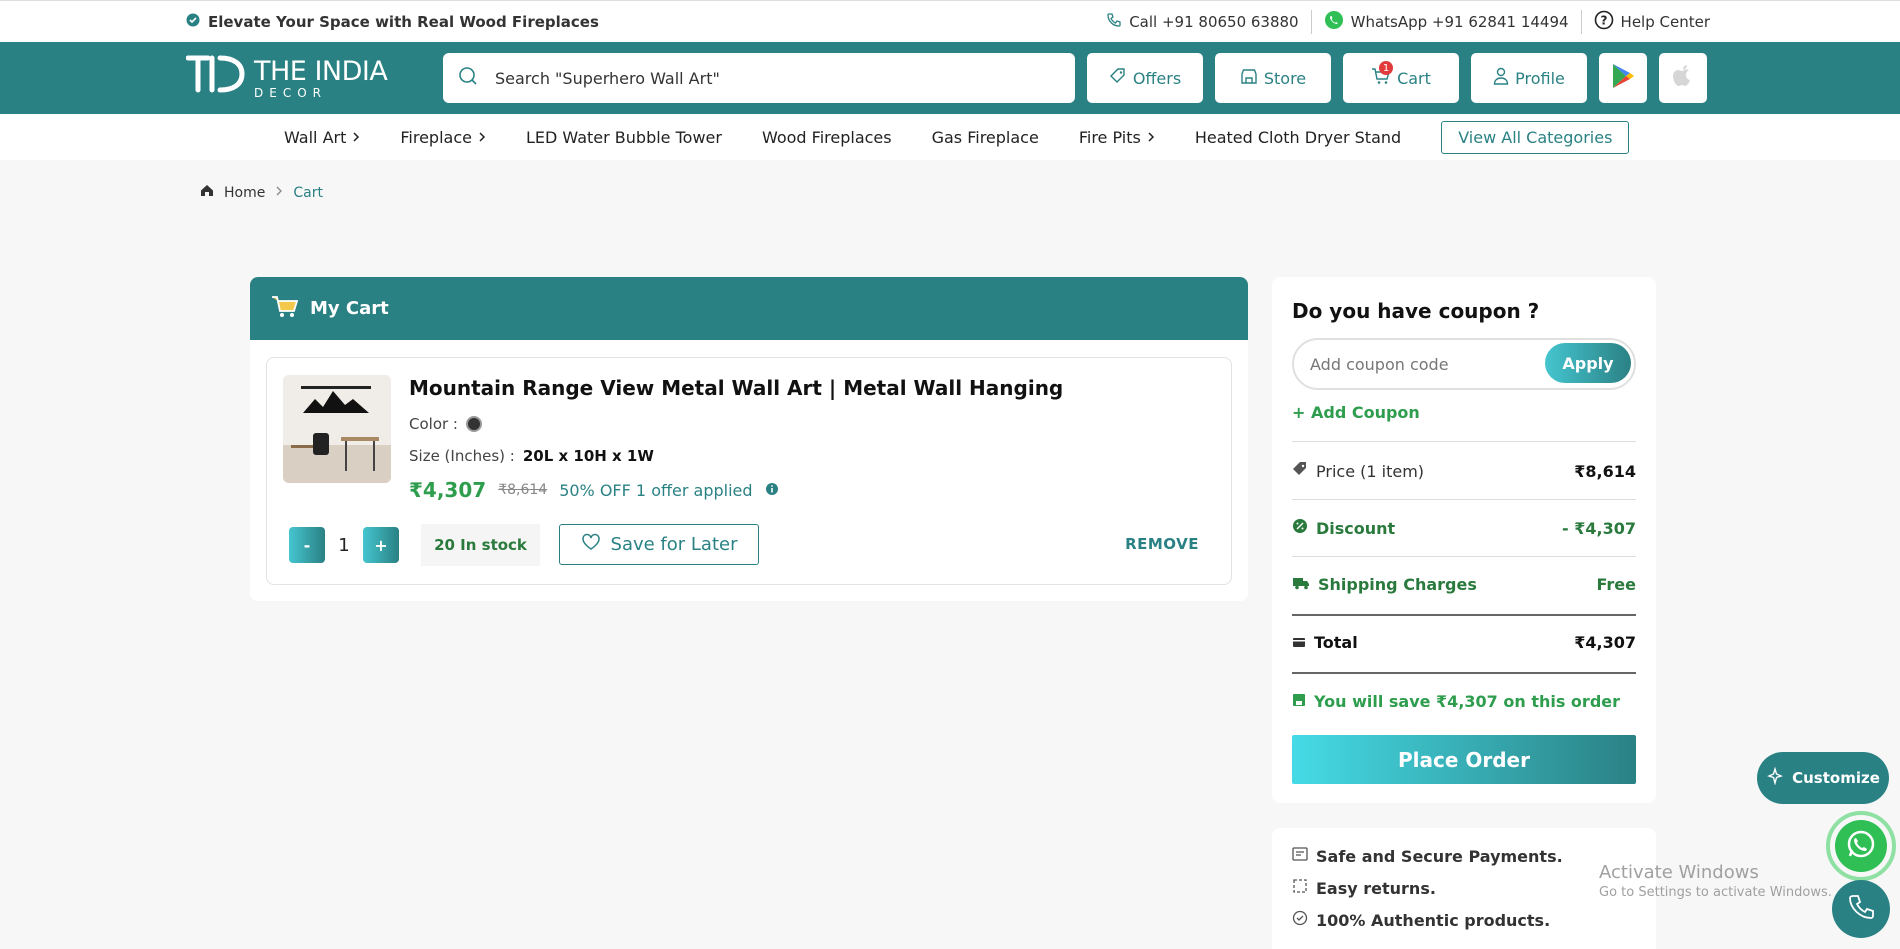  Describe the element at coordinates (656, 490) in the screenshot. I see `offer-text: 50% OFF 1 offer applied` at that location.